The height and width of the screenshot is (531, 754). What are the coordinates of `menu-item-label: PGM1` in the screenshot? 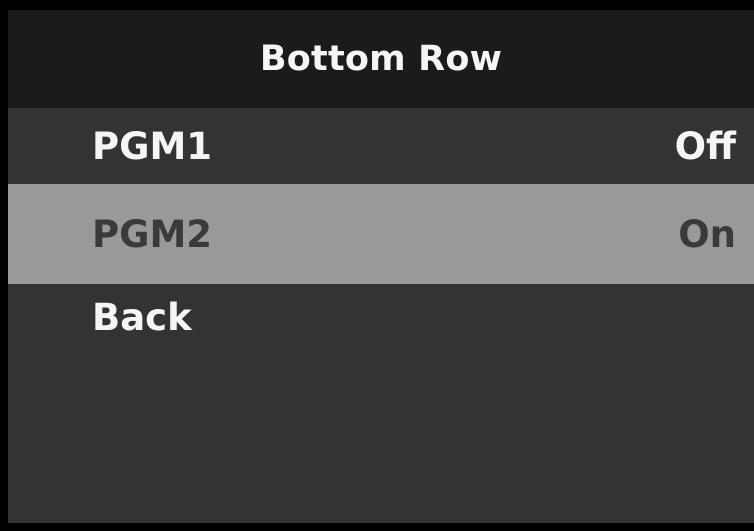 It's located at (152, 146).